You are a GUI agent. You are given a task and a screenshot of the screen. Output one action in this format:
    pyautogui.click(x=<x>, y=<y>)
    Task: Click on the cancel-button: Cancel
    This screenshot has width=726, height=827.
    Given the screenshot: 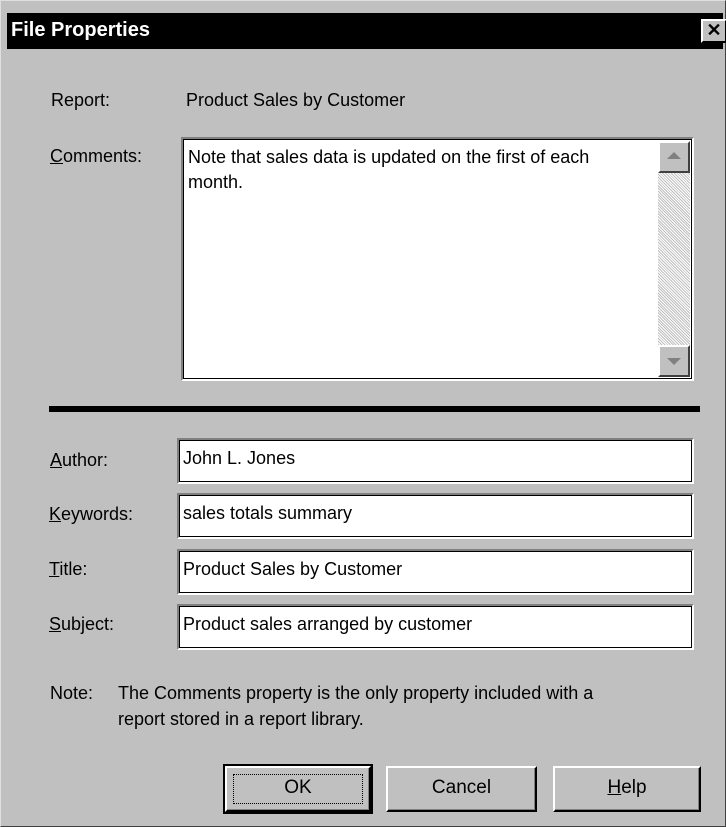 What is the action you would take?
    pyautogui.click(x=461, y=789)
    